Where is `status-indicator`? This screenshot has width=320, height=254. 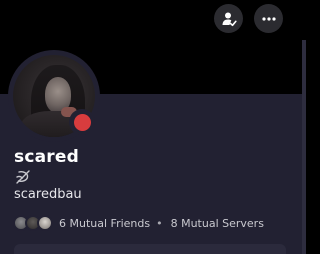 status-indicator is located at coordinates (82, 122).